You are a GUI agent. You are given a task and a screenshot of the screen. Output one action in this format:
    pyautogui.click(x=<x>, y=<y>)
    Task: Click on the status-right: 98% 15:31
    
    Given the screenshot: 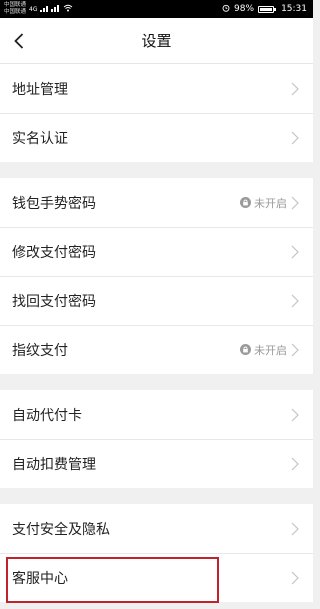 What is the action you would take?
    pyautogui.click(x=264, y=9)
    